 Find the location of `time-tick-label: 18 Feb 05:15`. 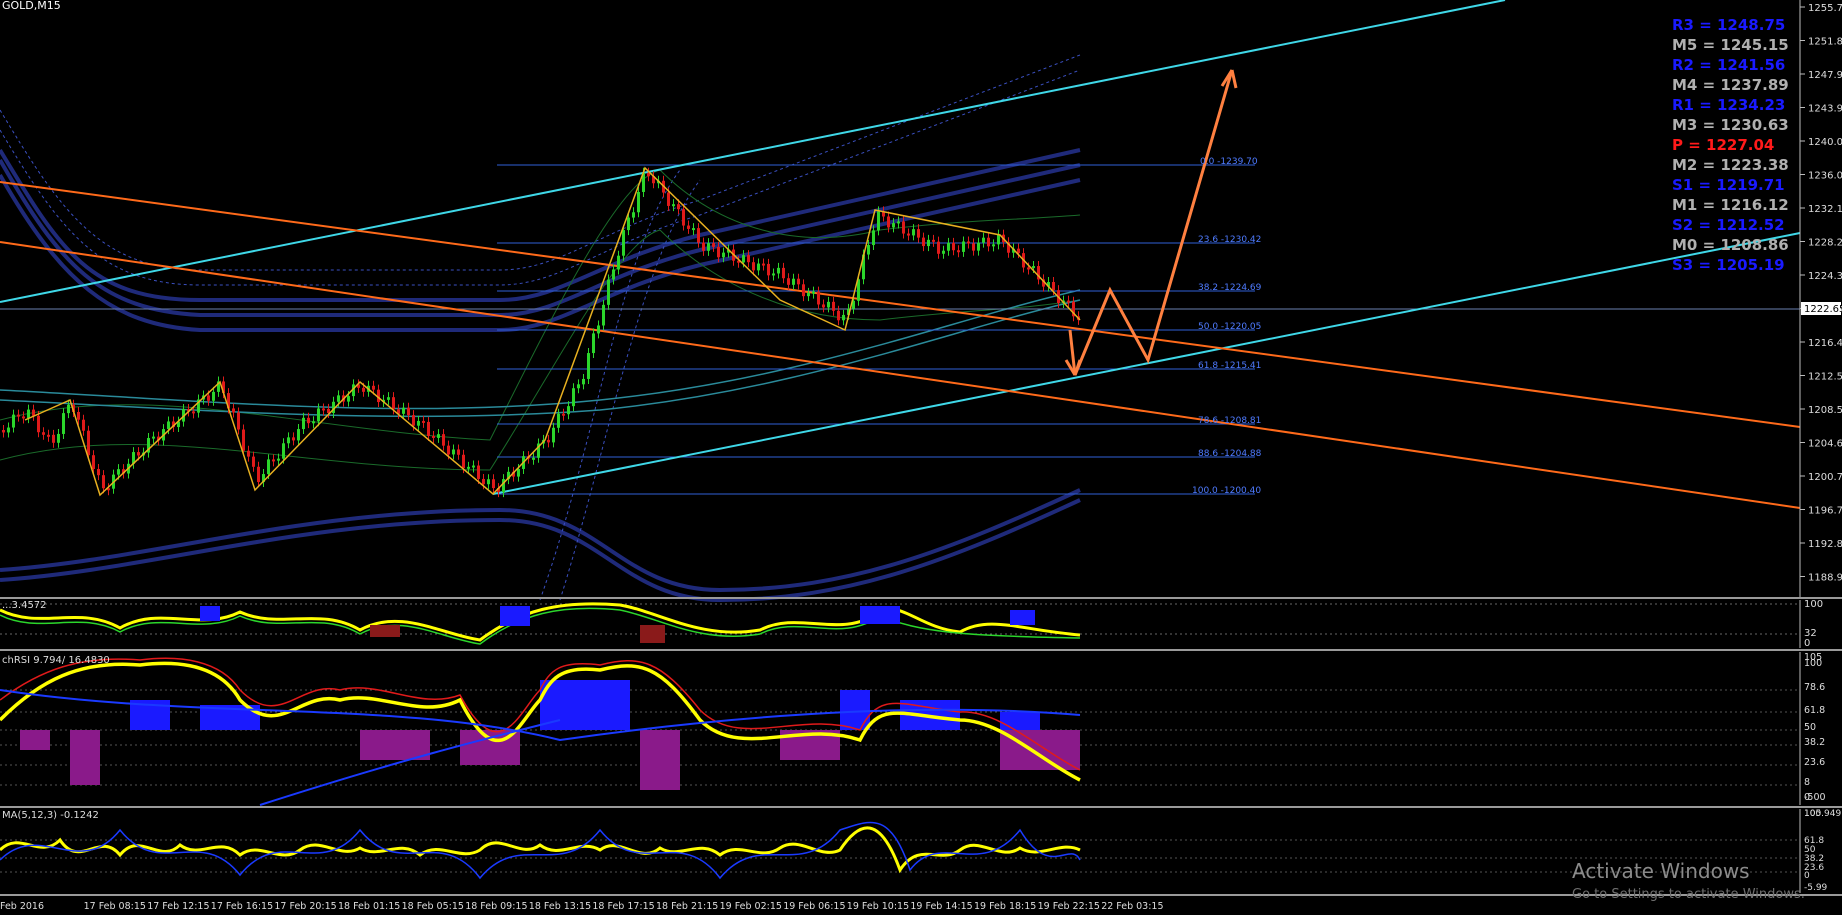

time-tick-label: 18 Feb 05:15 is located at coordinates (433, 906).